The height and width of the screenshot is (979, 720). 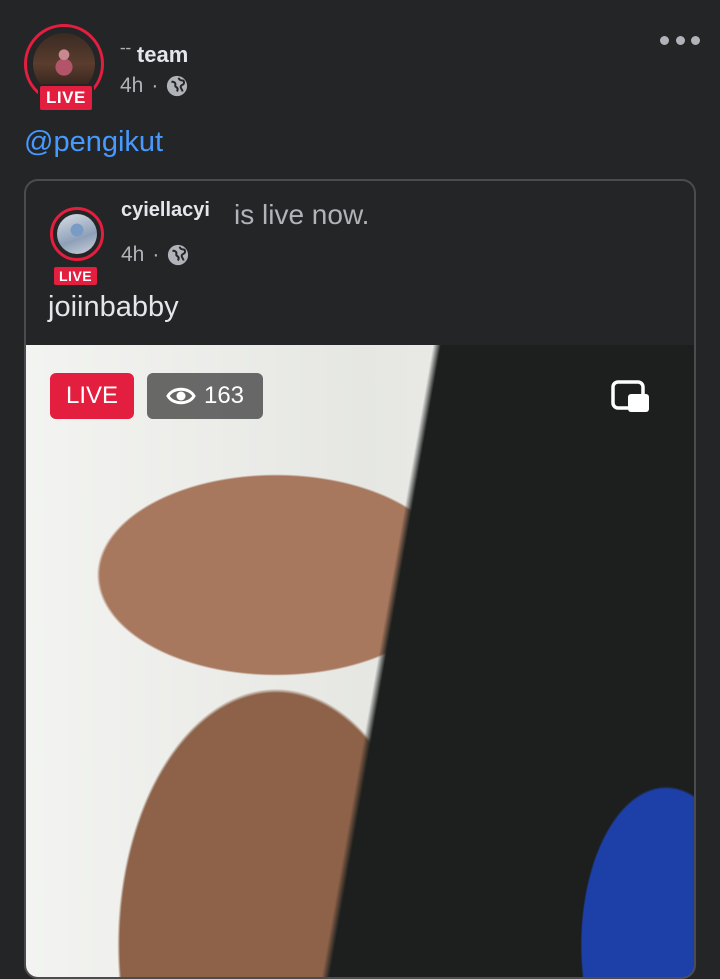 I want to click on shared-post-time: 4h, so click(x=132, y=255).